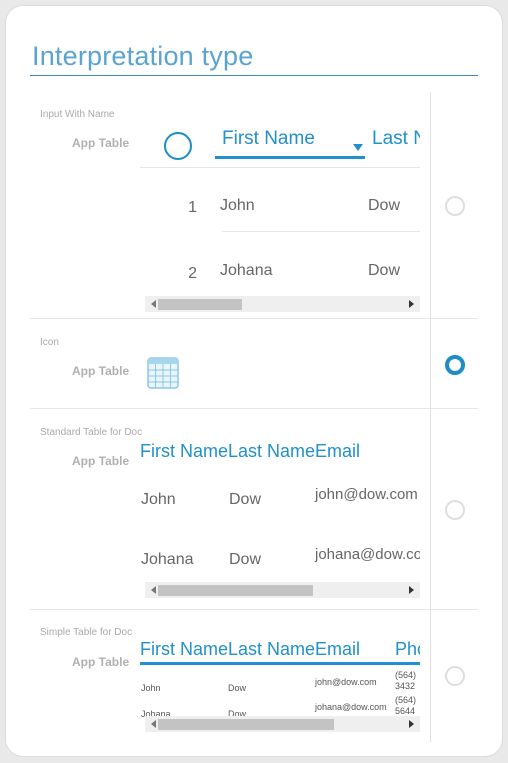  I want to click on active-column-underline, so click(290, 157).